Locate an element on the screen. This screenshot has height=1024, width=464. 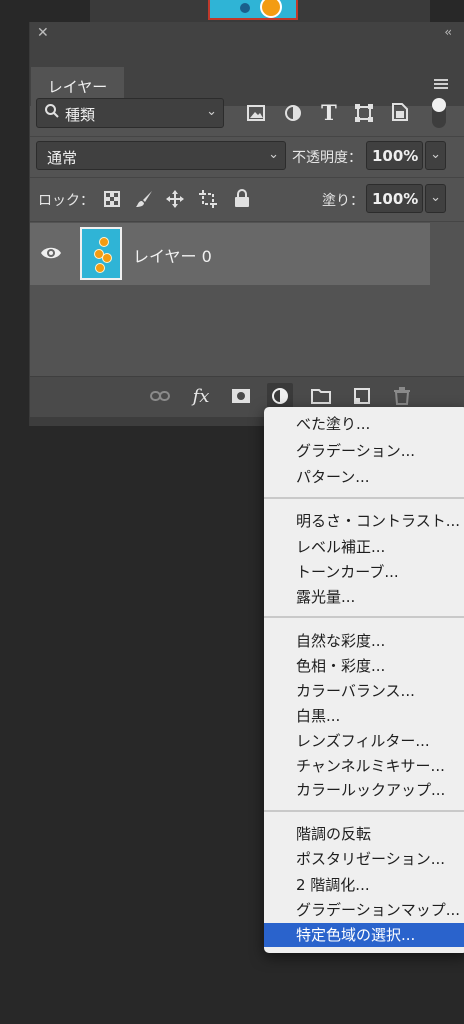
move-icon is located at coordinates (175, 199).